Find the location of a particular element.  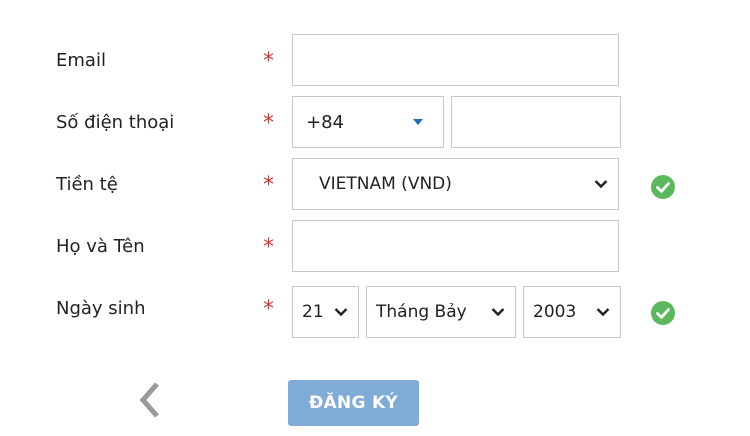

birth-year-value: 2003 is located at coordinates (555, 312).